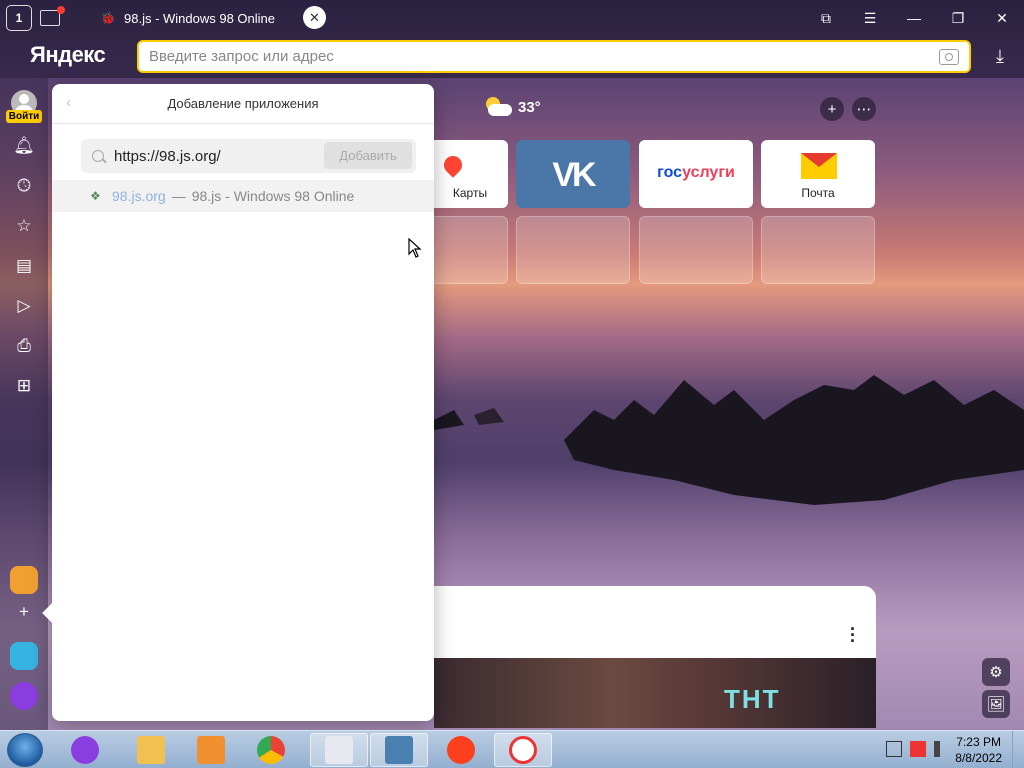  What do you see at coordinates (996, 672) in the screenshot?
I see `settings-gear-icon: ⚙` at bounding box center [996, 672].